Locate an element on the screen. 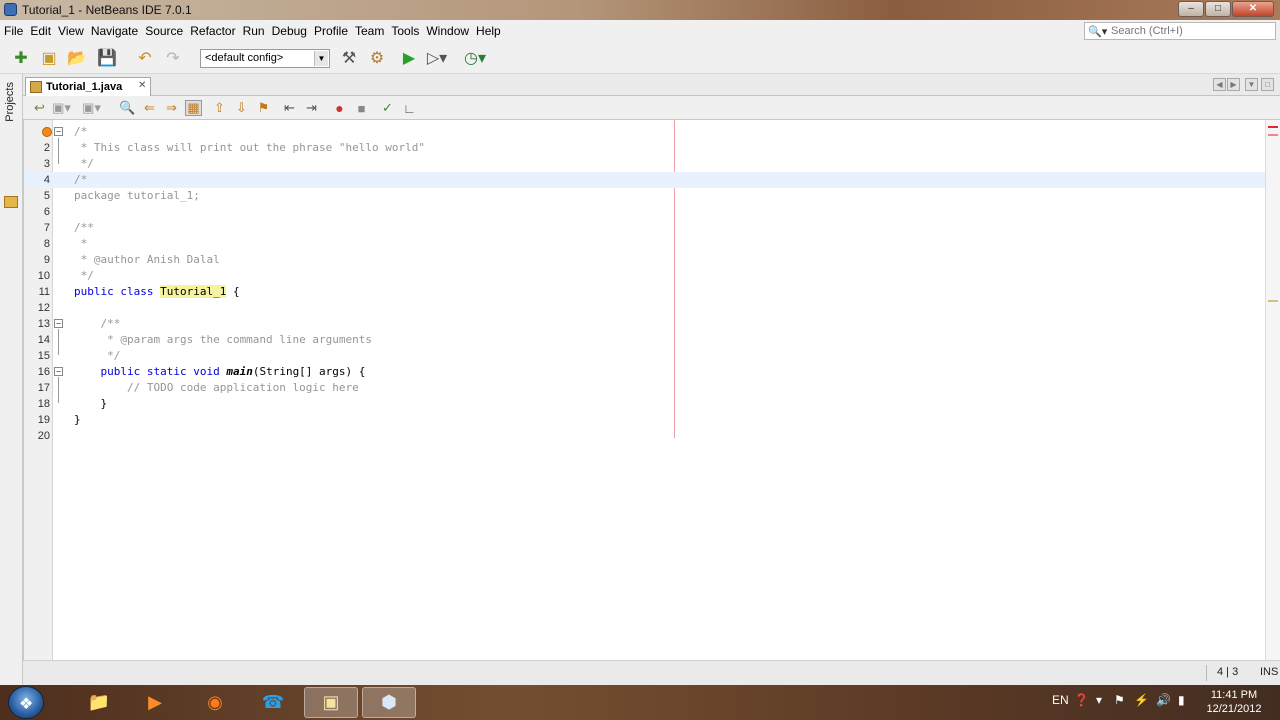 The width and height of the screenshot is (1280, 720). new-file-icon: ✚ is located at coordinates (21, 58).